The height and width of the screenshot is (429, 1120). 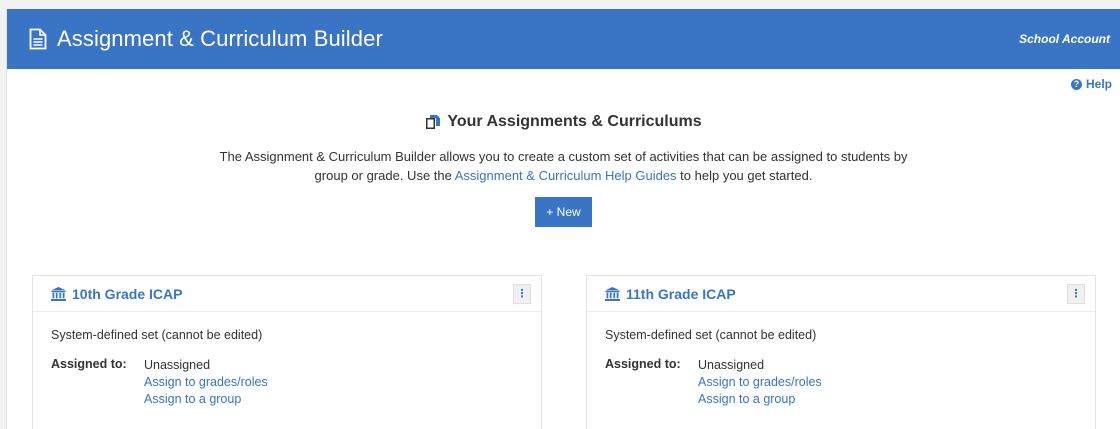 I want to click on card-title-link: 11th Grade ICAP, so click(x=670, y=294).